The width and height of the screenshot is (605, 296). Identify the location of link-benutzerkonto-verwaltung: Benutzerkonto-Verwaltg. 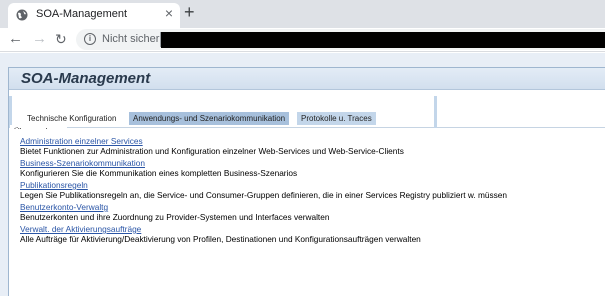
(174, 207).